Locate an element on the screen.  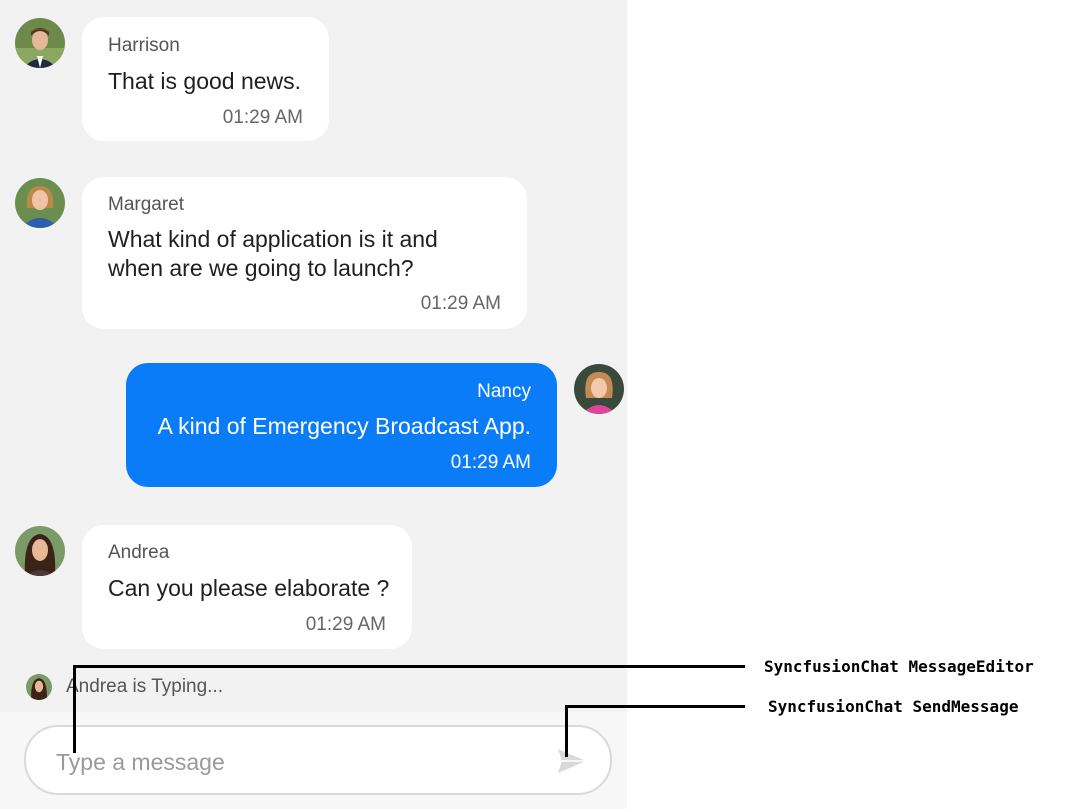
send-arrow-icon is located at coordinates (572, 761).